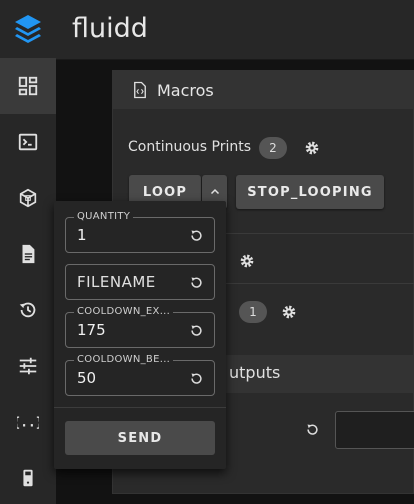  What do you see at coordinates (140, 232) in the screenshot?
I see `quantity-field: QUANTITY 1` at bounding box center [140, 232].